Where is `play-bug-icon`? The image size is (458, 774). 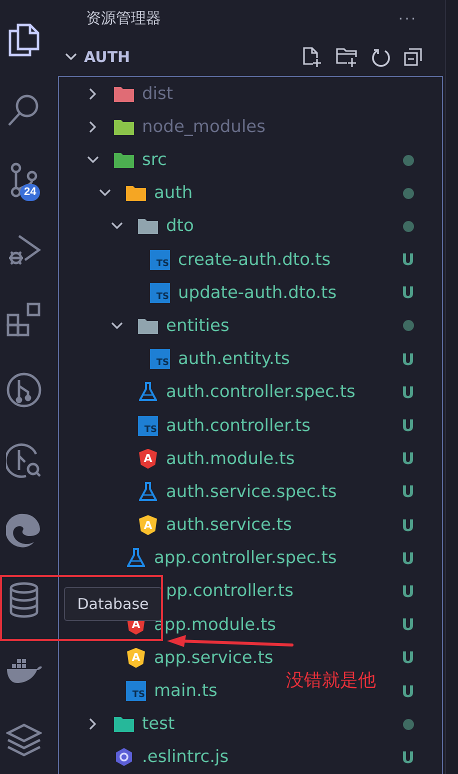 play-bug-icon is located at coordinates (24, 250).